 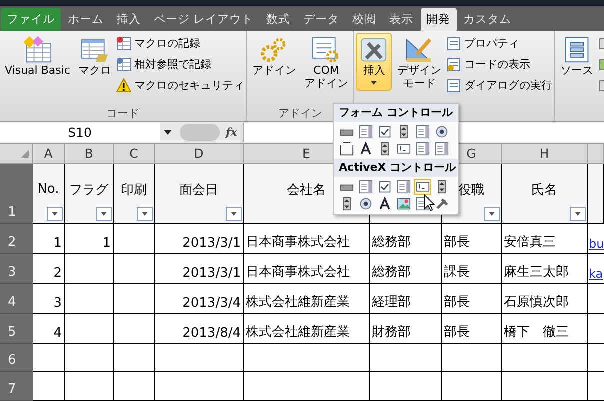 I want to click on group-label: アドイン, so click(x=300, y=113).